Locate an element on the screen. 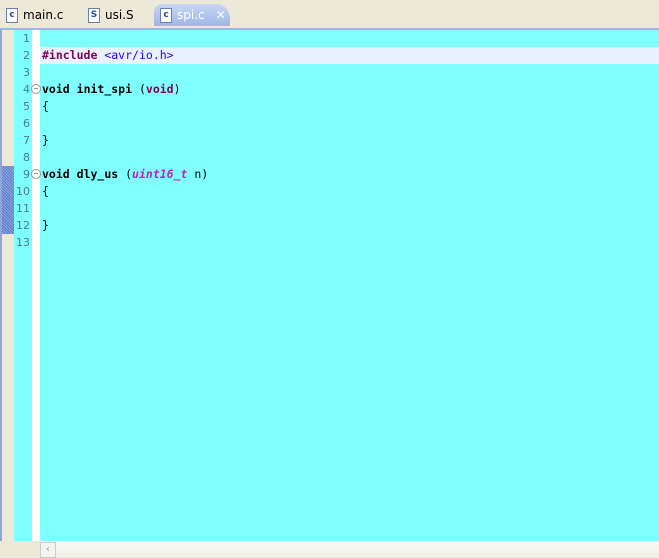 This screenshot has width=659, height=558. s-file-icon: S is located at coordinates (94, 15).